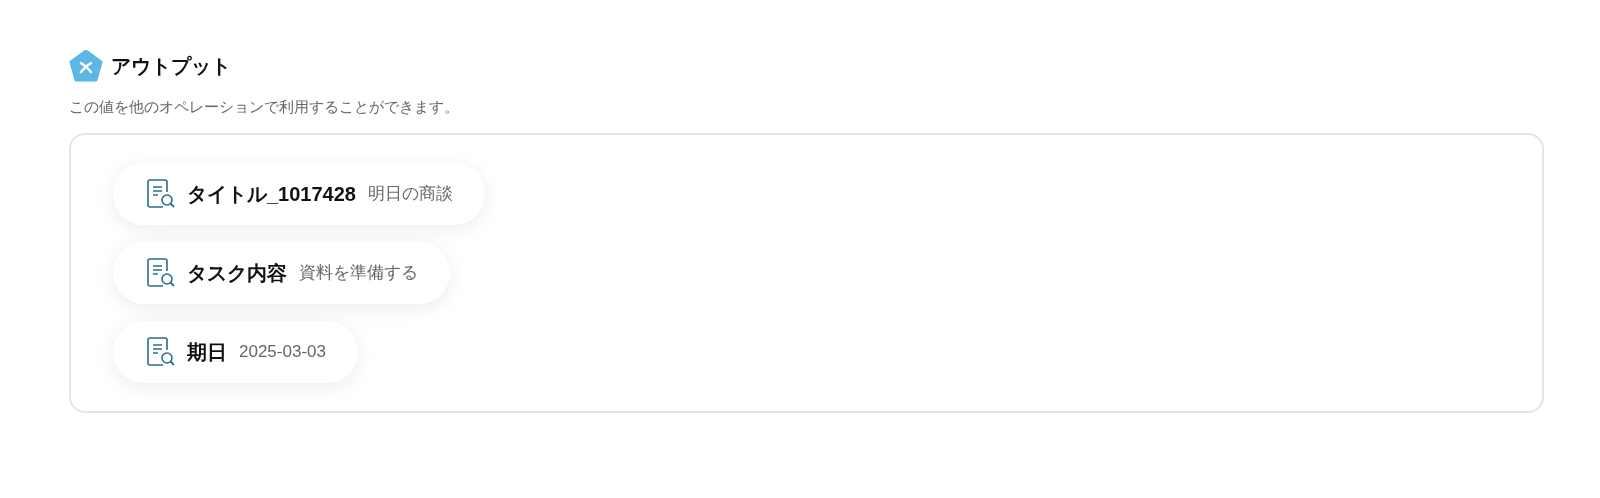 Image resolution: width=1600 pixels, height=498 pixels. I want to click on output-chip: タイトル_1017428 明日の商談, so click(299, 193).